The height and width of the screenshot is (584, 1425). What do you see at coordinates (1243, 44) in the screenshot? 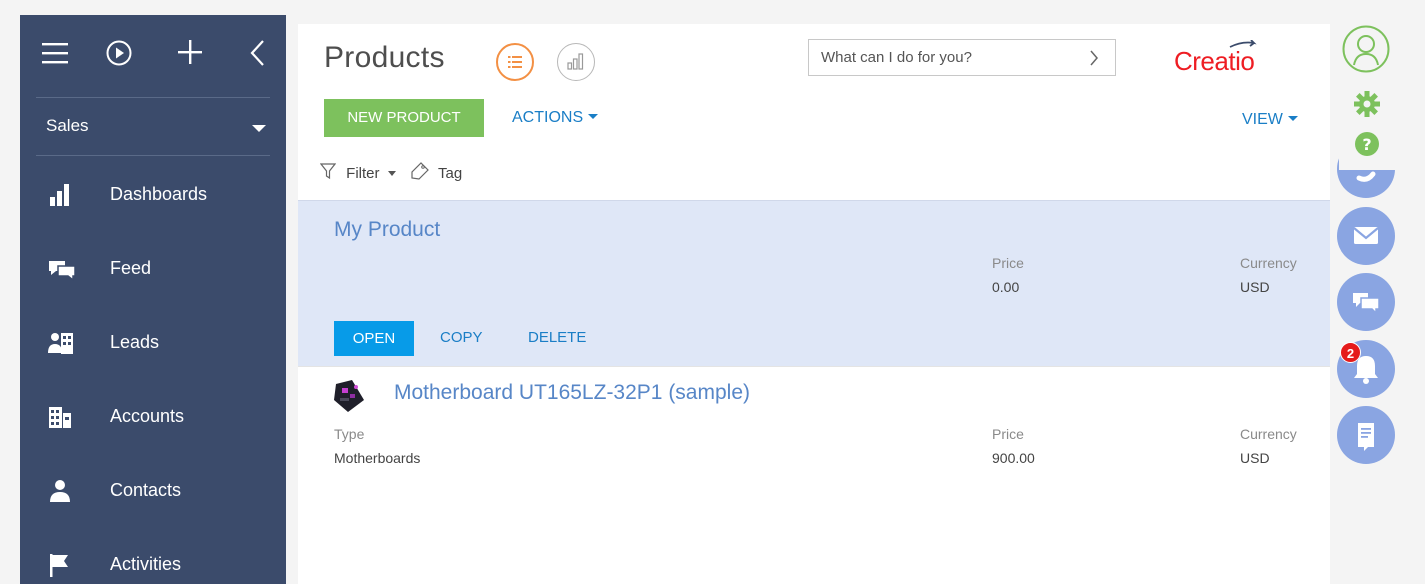
I see `logo-swoosh-icon` at bounding box center [1243, 44].